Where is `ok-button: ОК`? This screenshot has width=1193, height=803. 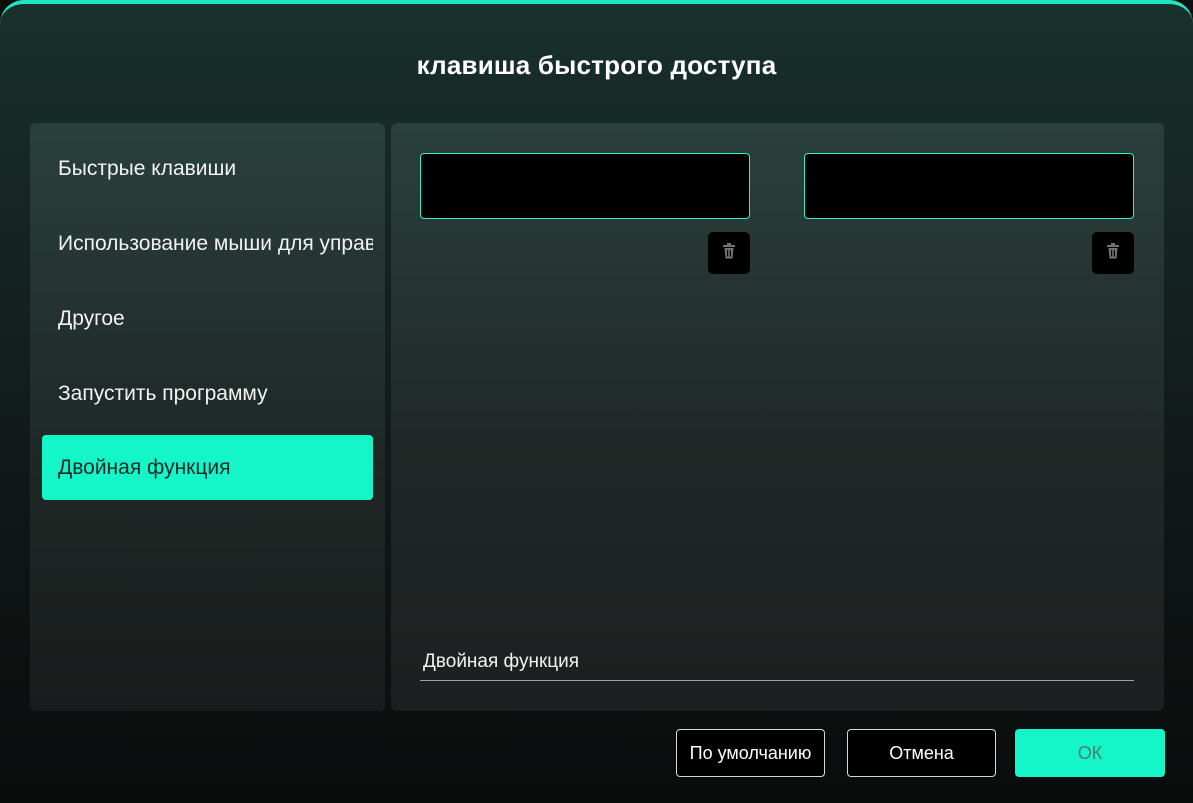 ok-button: ОК is located at coordinates (1090, 753).